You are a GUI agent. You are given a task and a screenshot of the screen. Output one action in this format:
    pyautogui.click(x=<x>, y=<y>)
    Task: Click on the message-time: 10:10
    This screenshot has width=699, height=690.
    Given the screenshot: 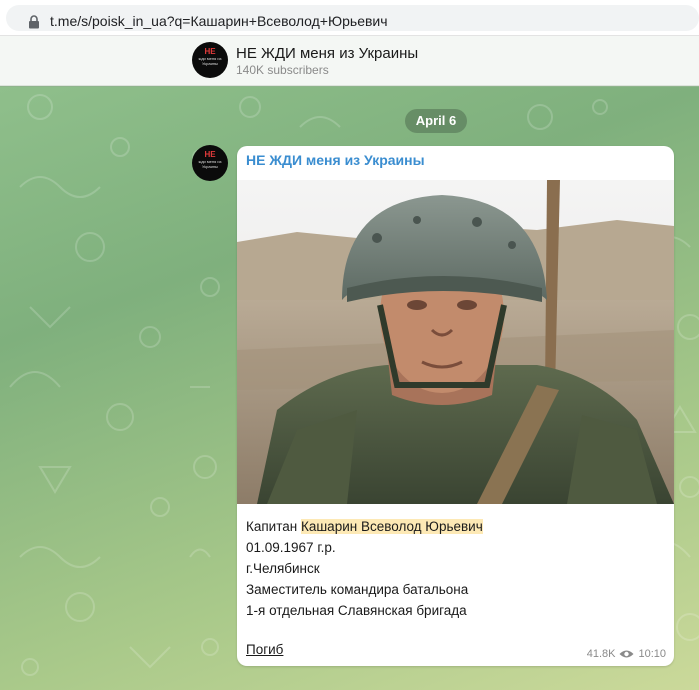 What is the action you would take?
    pyautogui.click(x=652, y=654)
    